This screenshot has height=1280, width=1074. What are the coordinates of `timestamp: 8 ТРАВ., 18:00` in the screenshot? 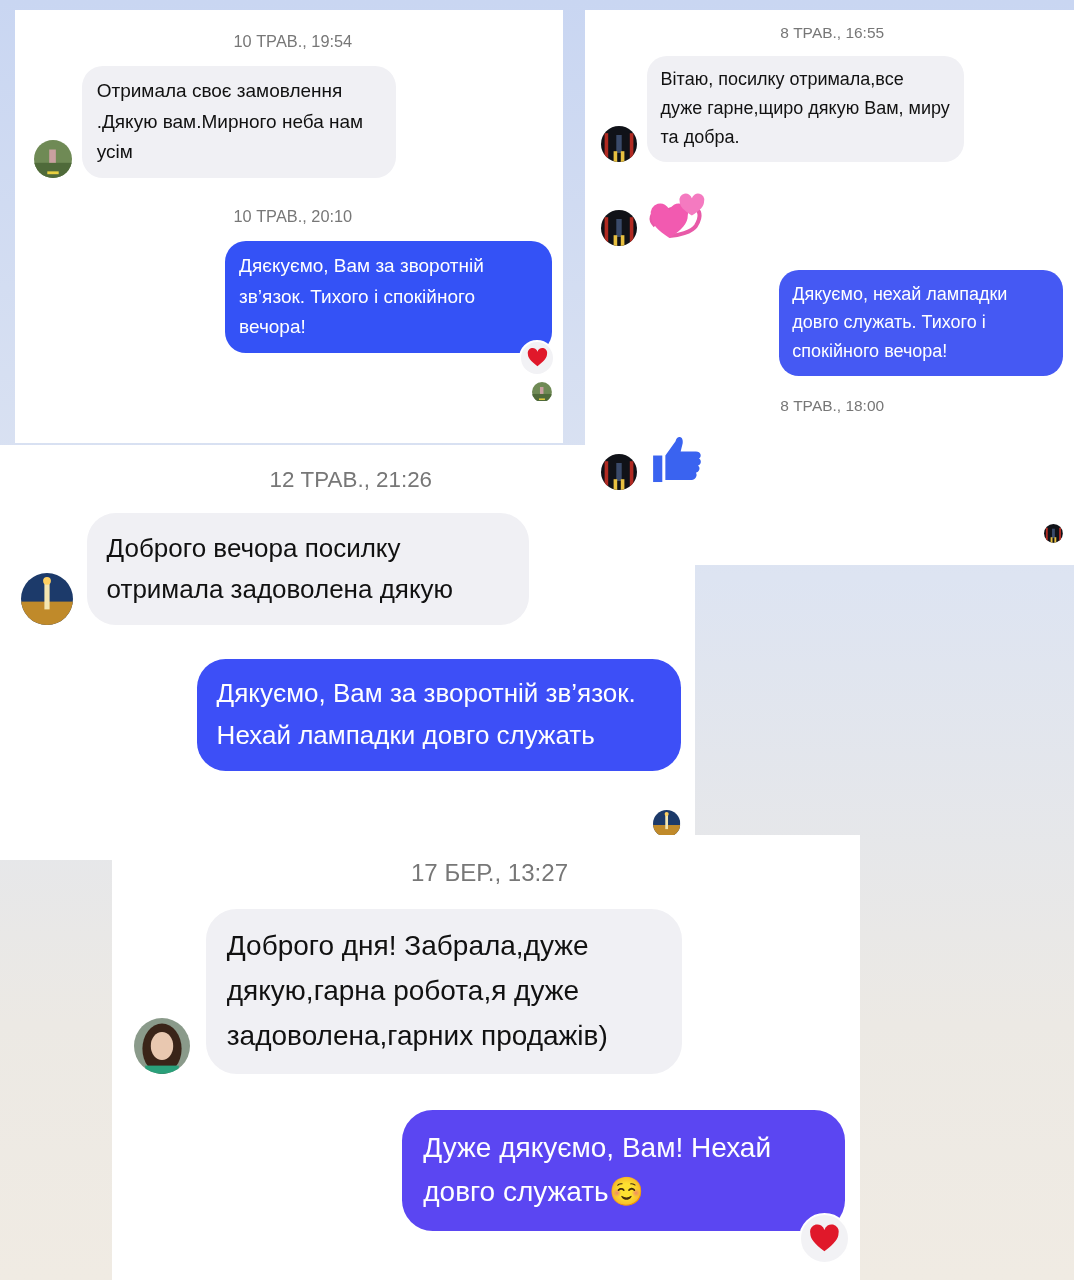 It's located at (832, 405).